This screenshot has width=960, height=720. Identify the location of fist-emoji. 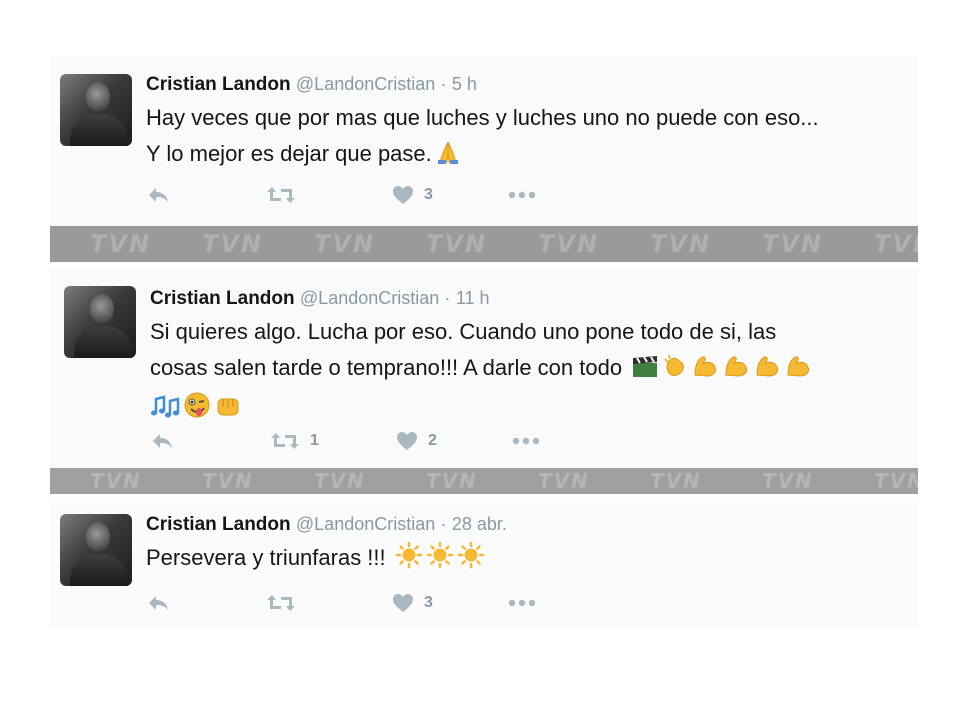
(228, 411).